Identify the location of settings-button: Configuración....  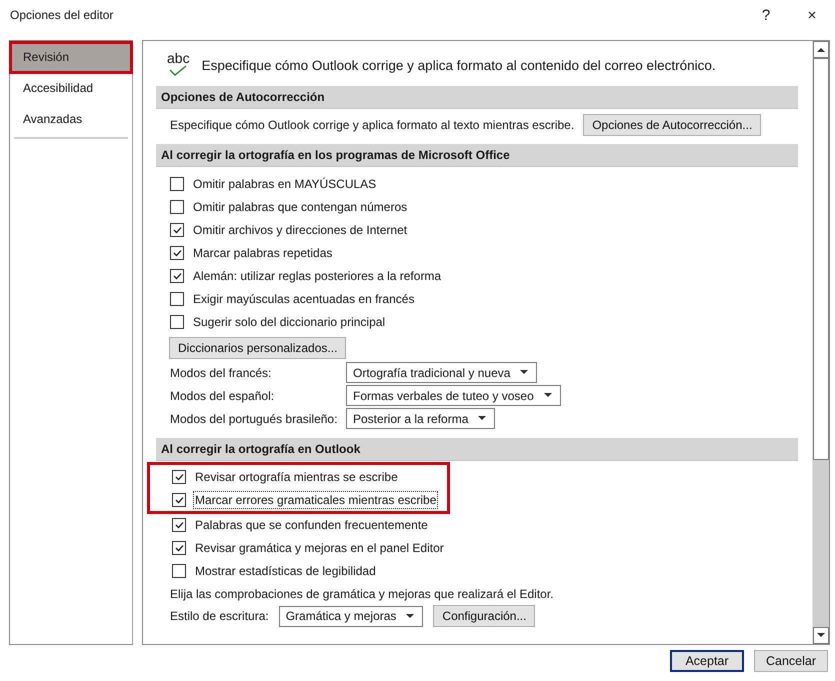
(484, 616).